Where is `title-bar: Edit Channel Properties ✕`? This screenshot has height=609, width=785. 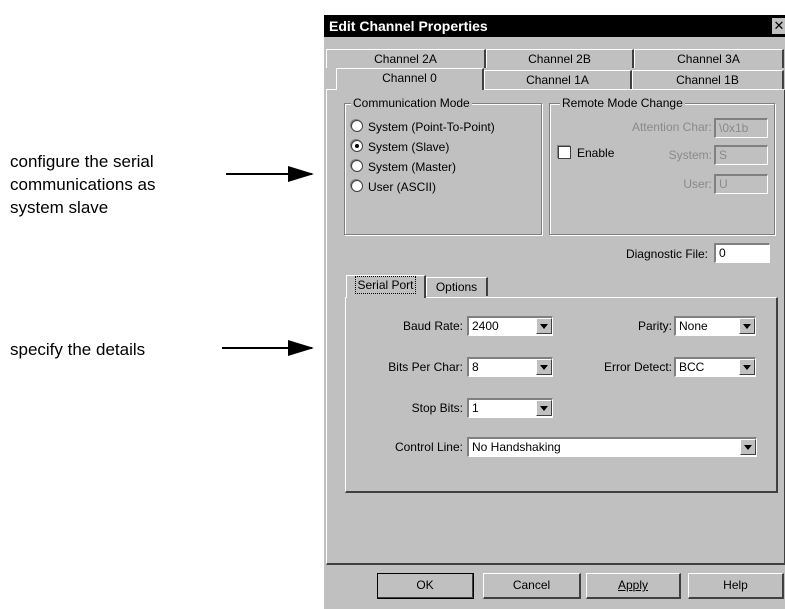 title-bar: Edit Channel Properties ✕ is located at coordinates (554, 26).